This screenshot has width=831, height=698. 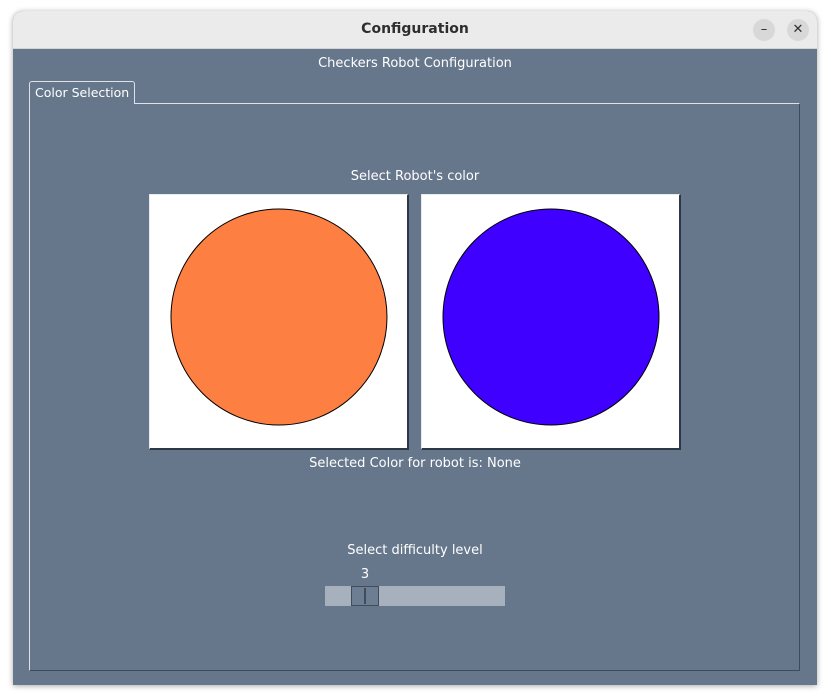 I want to click on tab-color-selection: Color Selection, so click(x=82, y=92).